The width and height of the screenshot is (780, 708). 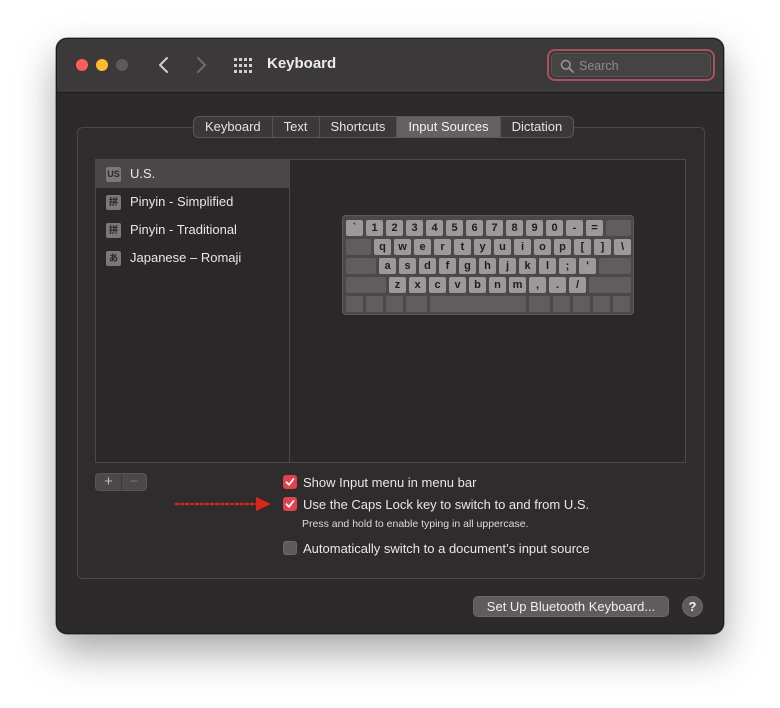 What do you see at coordinates (233, 127) in the screenshot?
I see `tab-keyboard: Keyboard` at bounding box center [233, 127].